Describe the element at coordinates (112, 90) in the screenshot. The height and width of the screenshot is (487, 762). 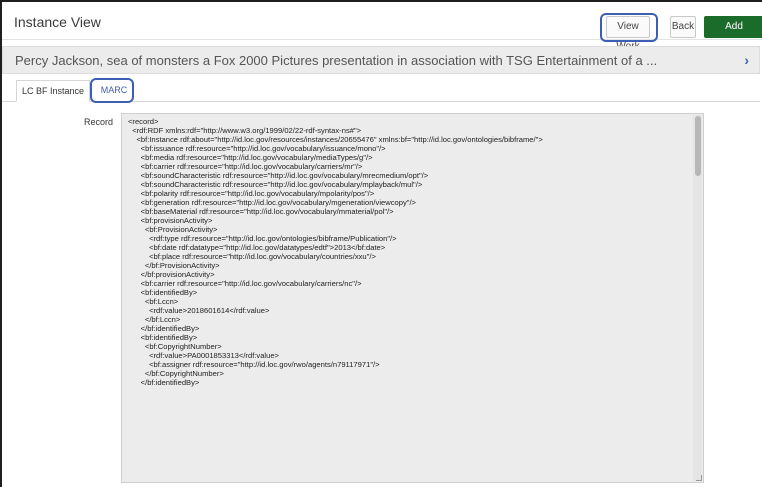
I see `marc-tab-focus-ring` at that location.